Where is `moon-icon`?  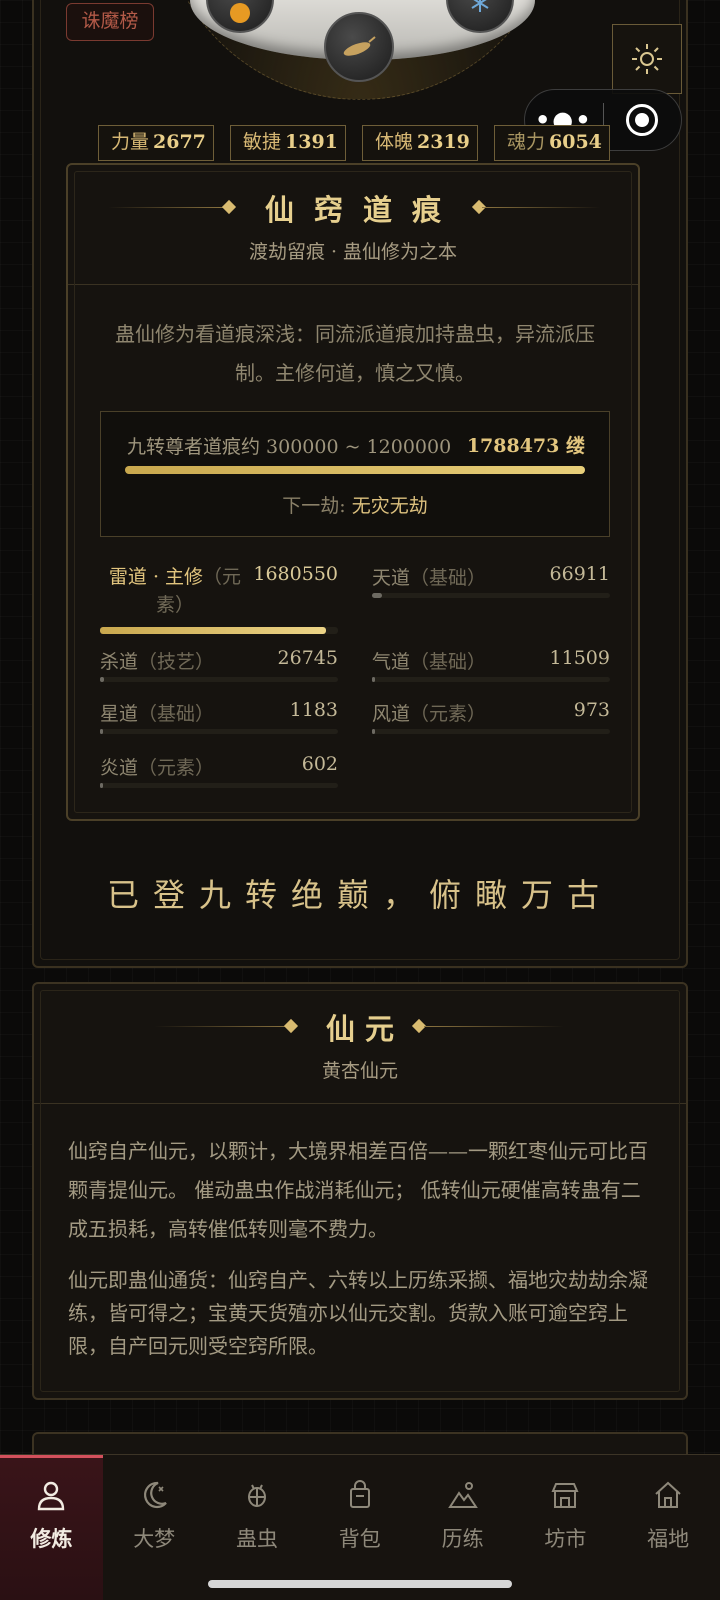 moon-icon is located at coordinates (154, 1496).